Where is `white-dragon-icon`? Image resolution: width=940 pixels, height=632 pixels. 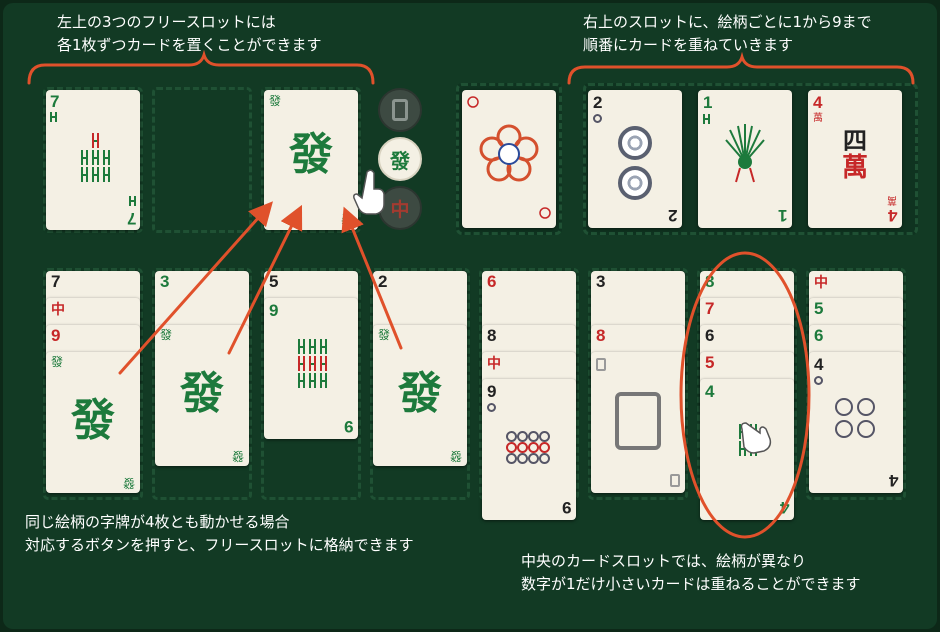
white-dragon-icon is located at coordinates (400, 110).